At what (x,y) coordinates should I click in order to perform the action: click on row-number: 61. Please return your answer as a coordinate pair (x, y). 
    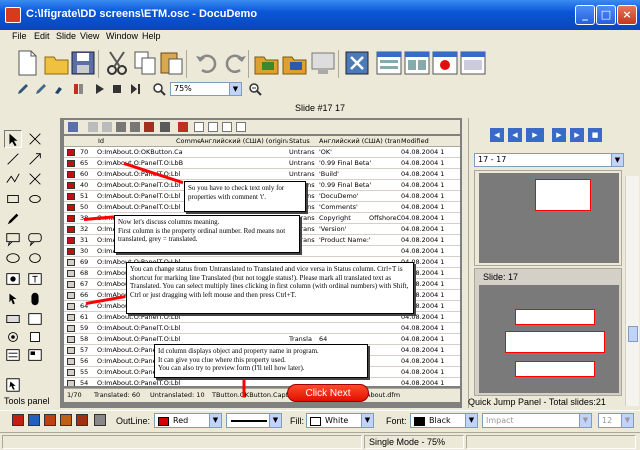
    Looking at the image, I should click on (82, 317).